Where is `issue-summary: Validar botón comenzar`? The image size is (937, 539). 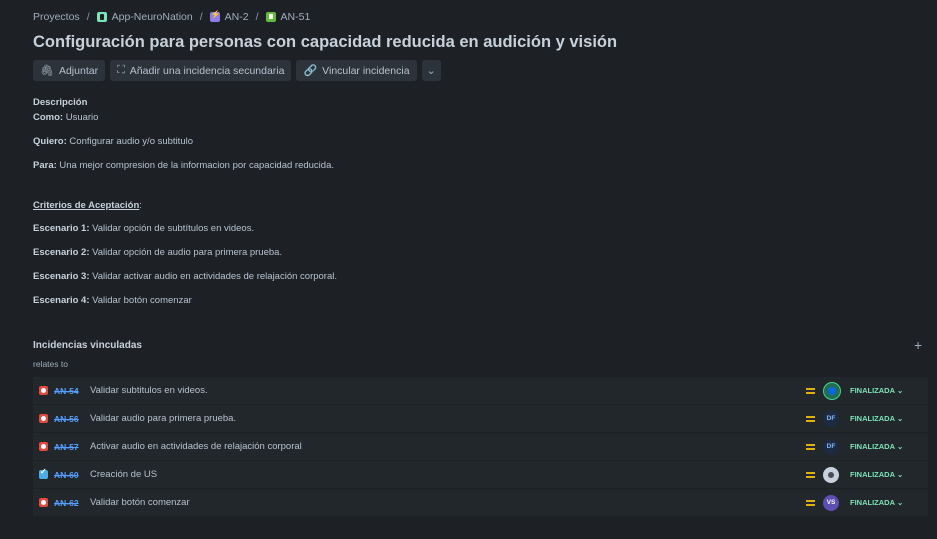 issue-summary: Validar botón comenzar is located at coordinates (140, 502).